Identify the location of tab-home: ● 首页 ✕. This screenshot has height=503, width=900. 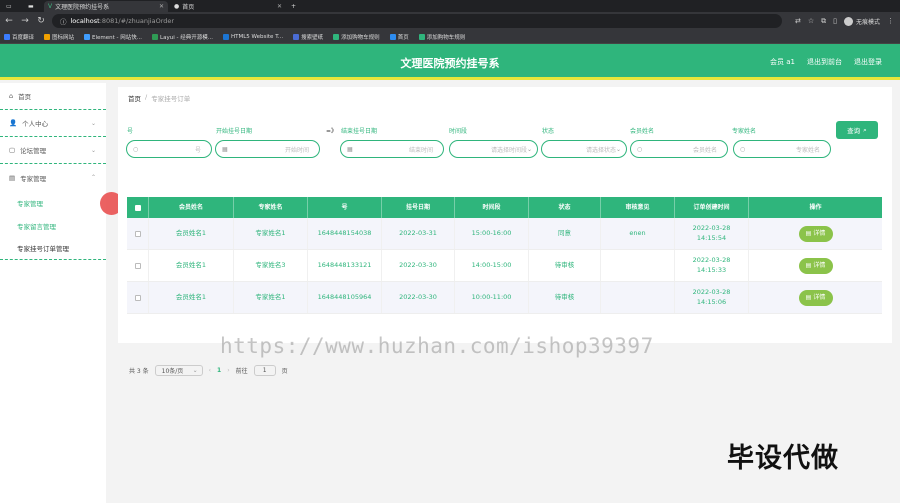
(228, 6).